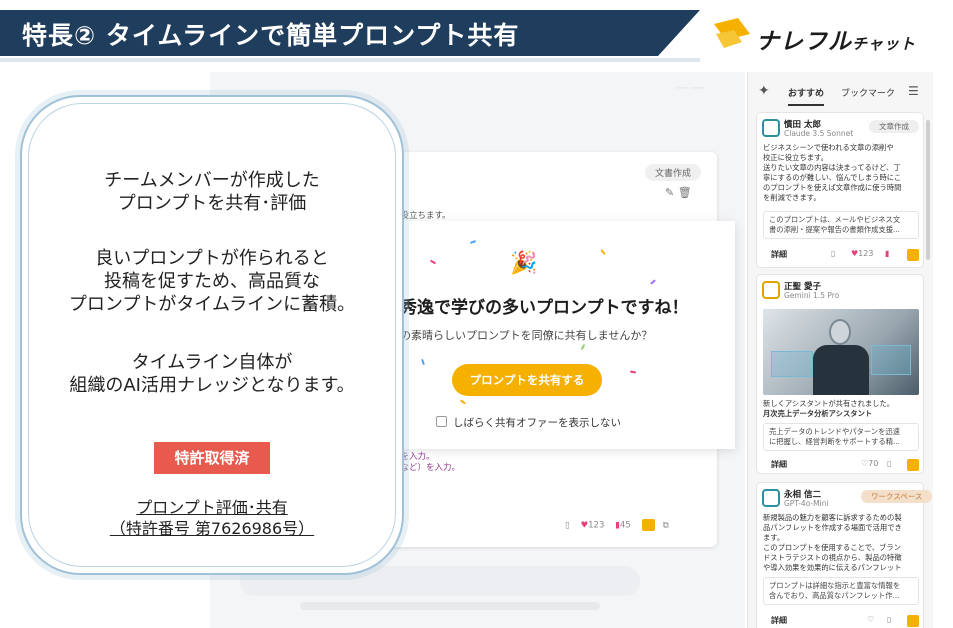 The width and height of the screenshot is (953, 628). What do you see at coordinates (887, 253) in the screenshot?
I see `bookmark-icon: ▮` at bounding box center [887, 253].